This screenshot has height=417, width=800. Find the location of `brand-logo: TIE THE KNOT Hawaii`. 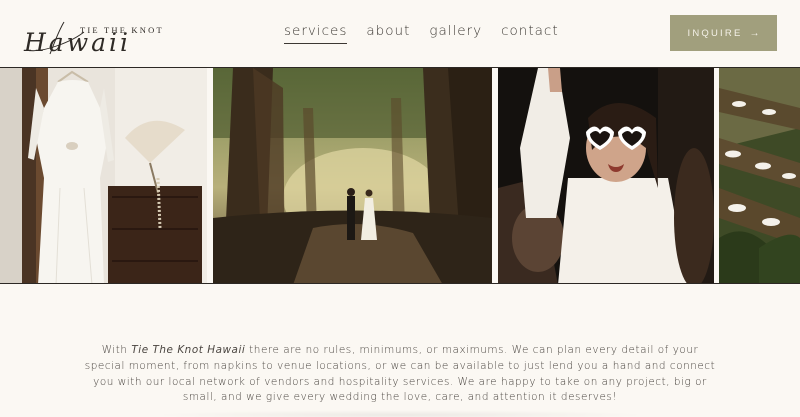

brand-logo: TIE THE KNOT Hawaii is located at coordinates (93, 33).